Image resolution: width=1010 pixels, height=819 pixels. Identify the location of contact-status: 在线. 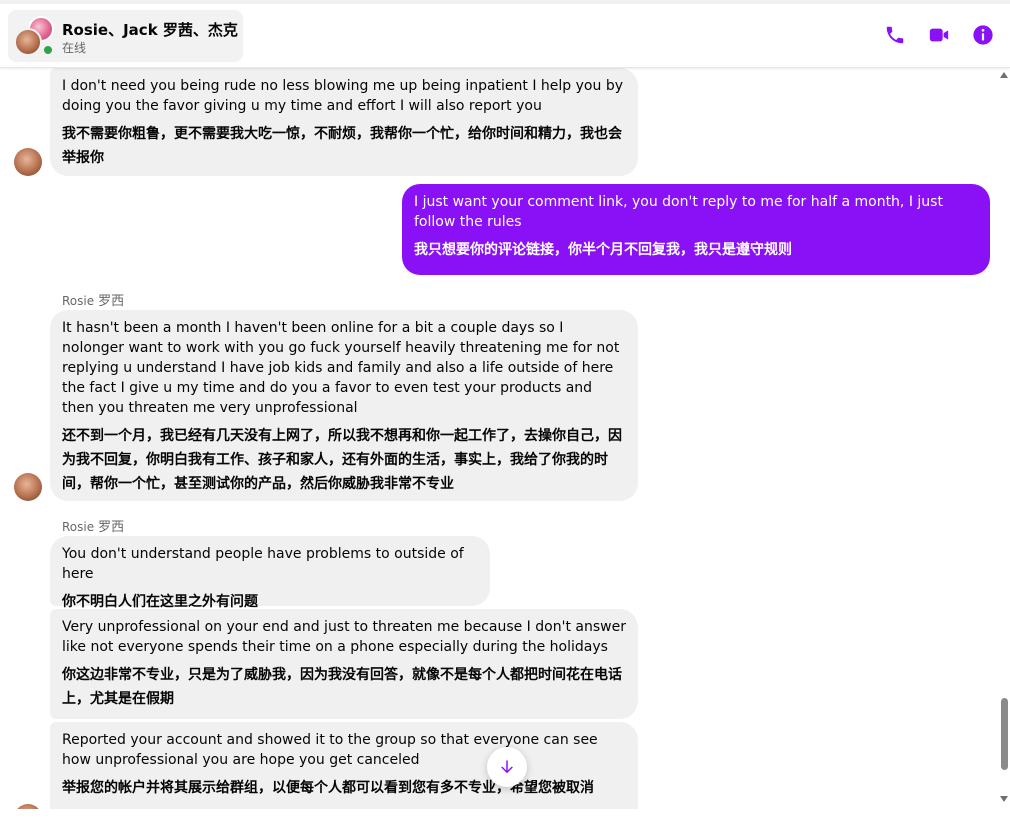
(74, 48).